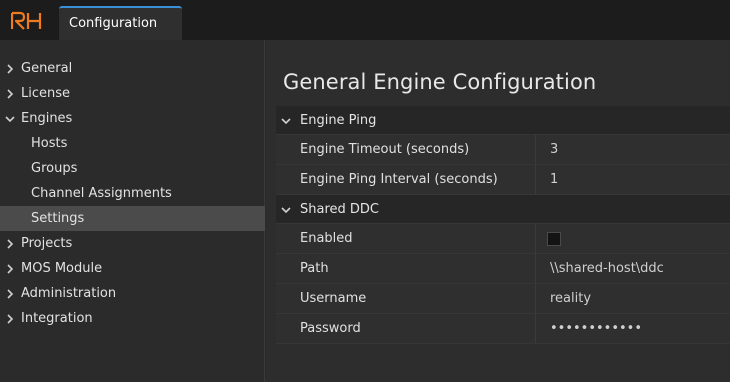 Image resolution: width=730 pixels, height=382 pixels. I want to click on username-field: reality, so click(570, 299).